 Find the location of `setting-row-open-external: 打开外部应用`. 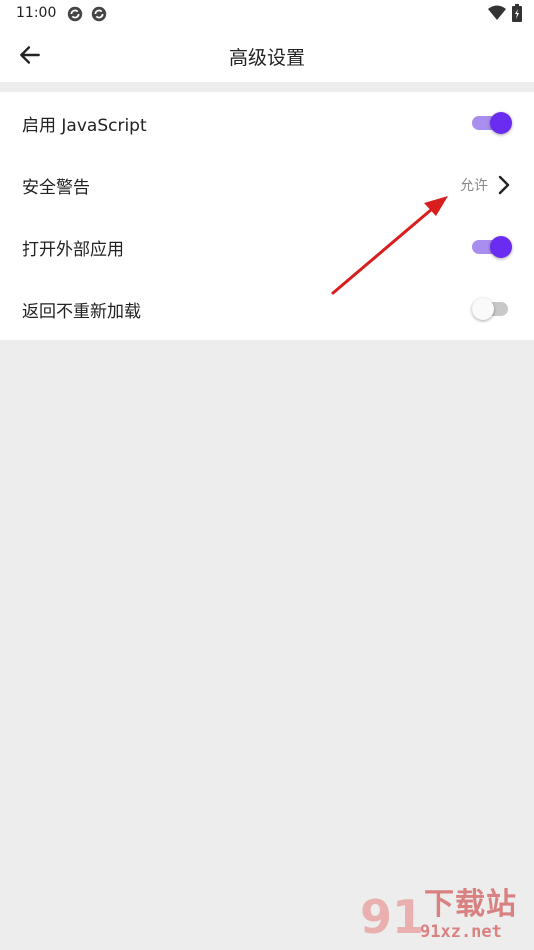

setting-row-open-external: 打开外部应用 is located at coordinates (267, 247).